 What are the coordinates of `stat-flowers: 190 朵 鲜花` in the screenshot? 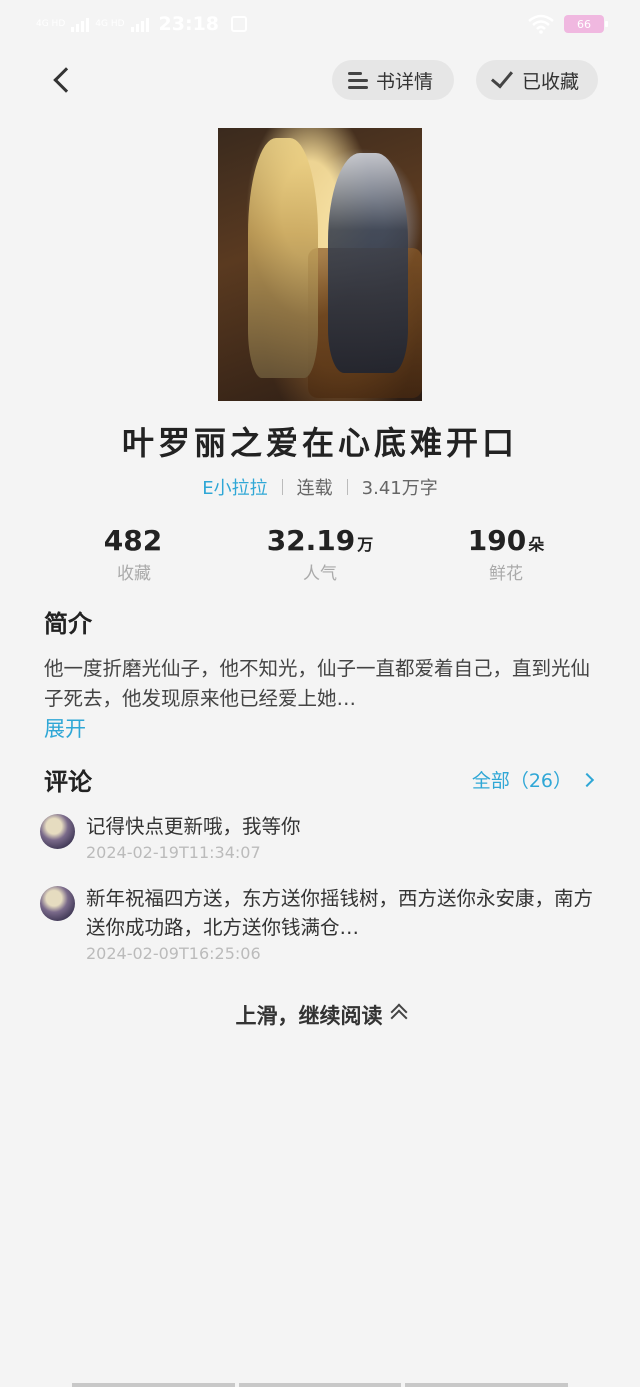 It's located at (506, 554).